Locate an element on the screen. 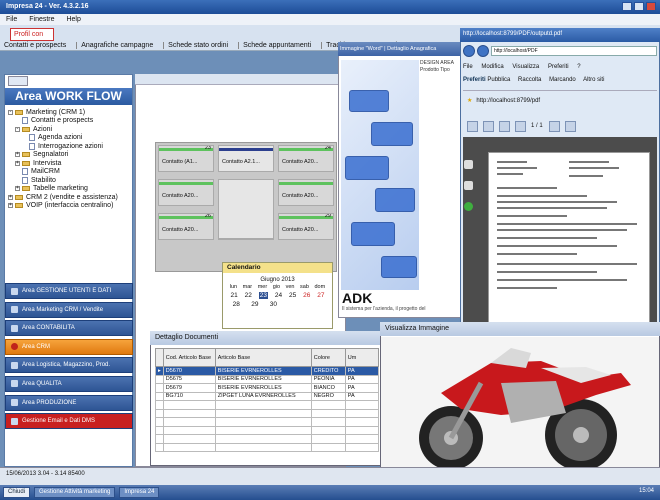 The width and height of the screenshot is (660, 500). area-nav-button: Area Marketing CRM / Vendite is located at coordinates (69, 309).